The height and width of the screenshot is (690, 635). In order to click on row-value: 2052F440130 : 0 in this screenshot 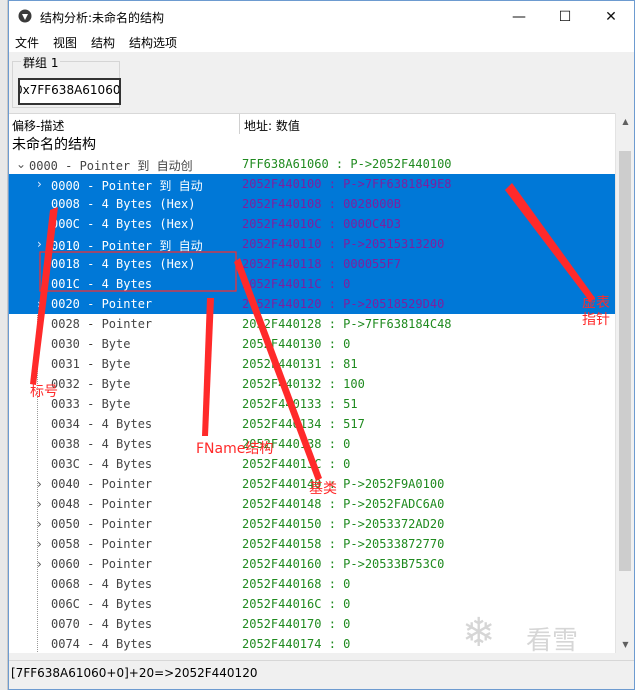, I will do `click(296, 344)`.